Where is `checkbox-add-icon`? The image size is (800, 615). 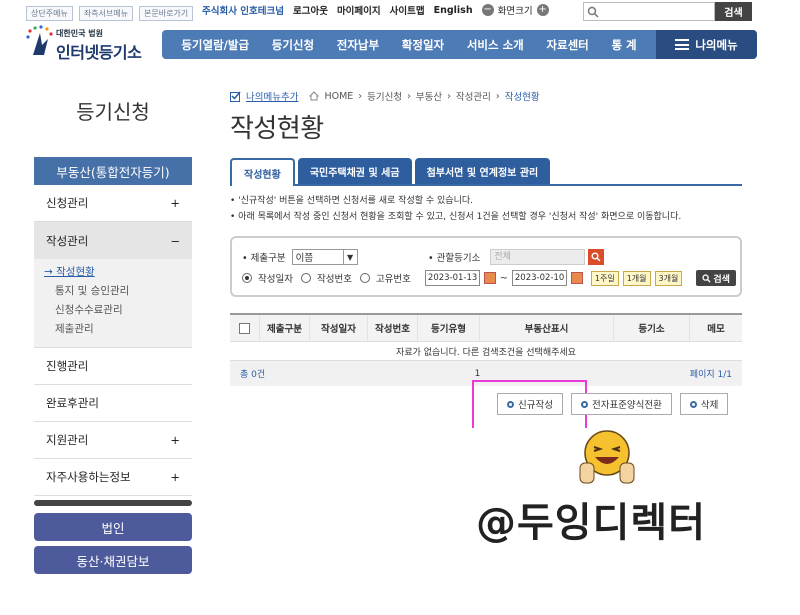
checkbox-add-icon is located at coordinates (235, 96).